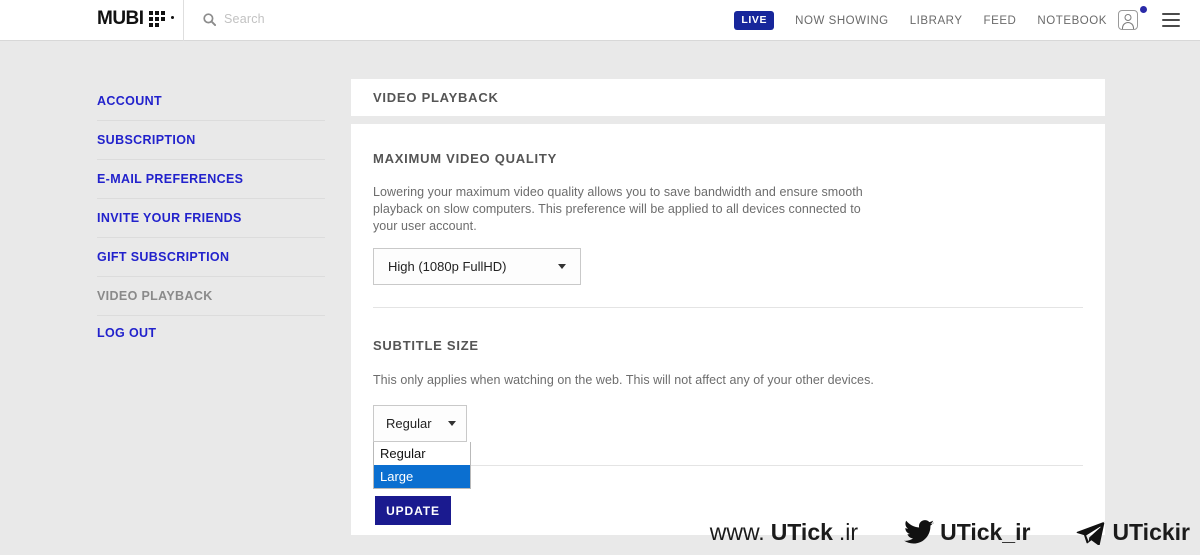 This screenshot has height=555, width=1200. Describe the element at coordinates (413, 510) in the screenshot. I see `update-button: UPDATE` at that location.